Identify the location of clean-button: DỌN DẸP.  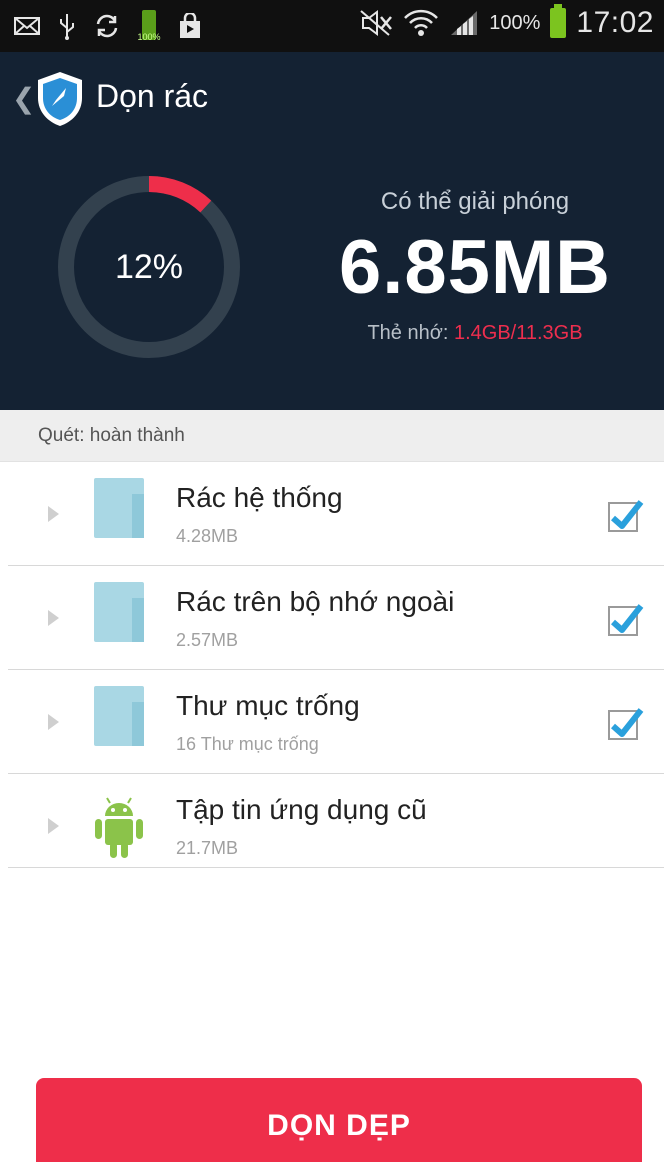
(339, 1120).